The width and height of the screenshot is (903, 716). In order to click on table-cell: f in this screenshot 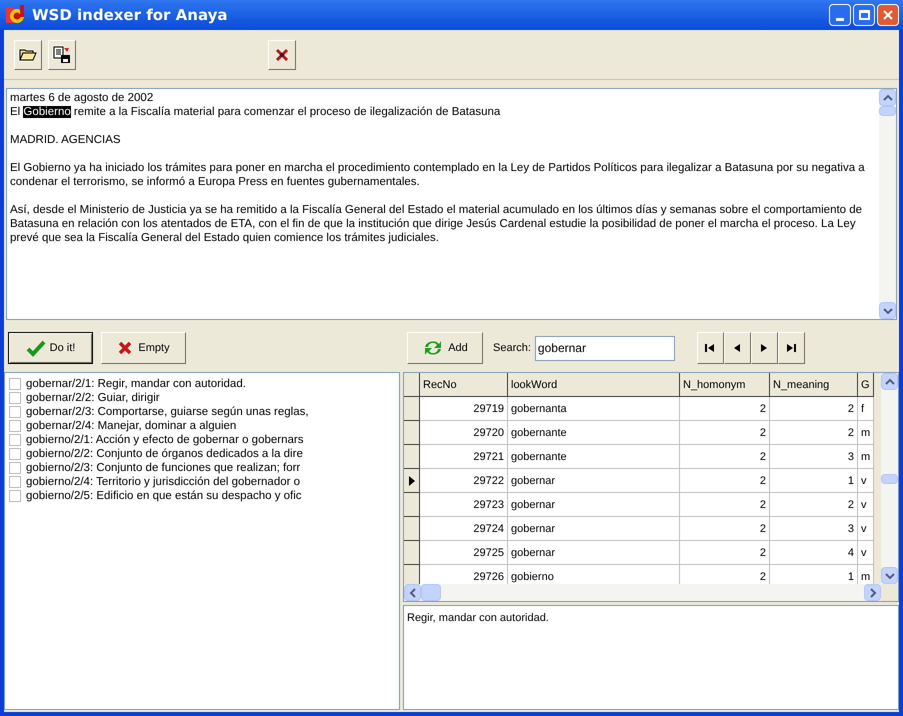, I will do `click(866, 409)`.